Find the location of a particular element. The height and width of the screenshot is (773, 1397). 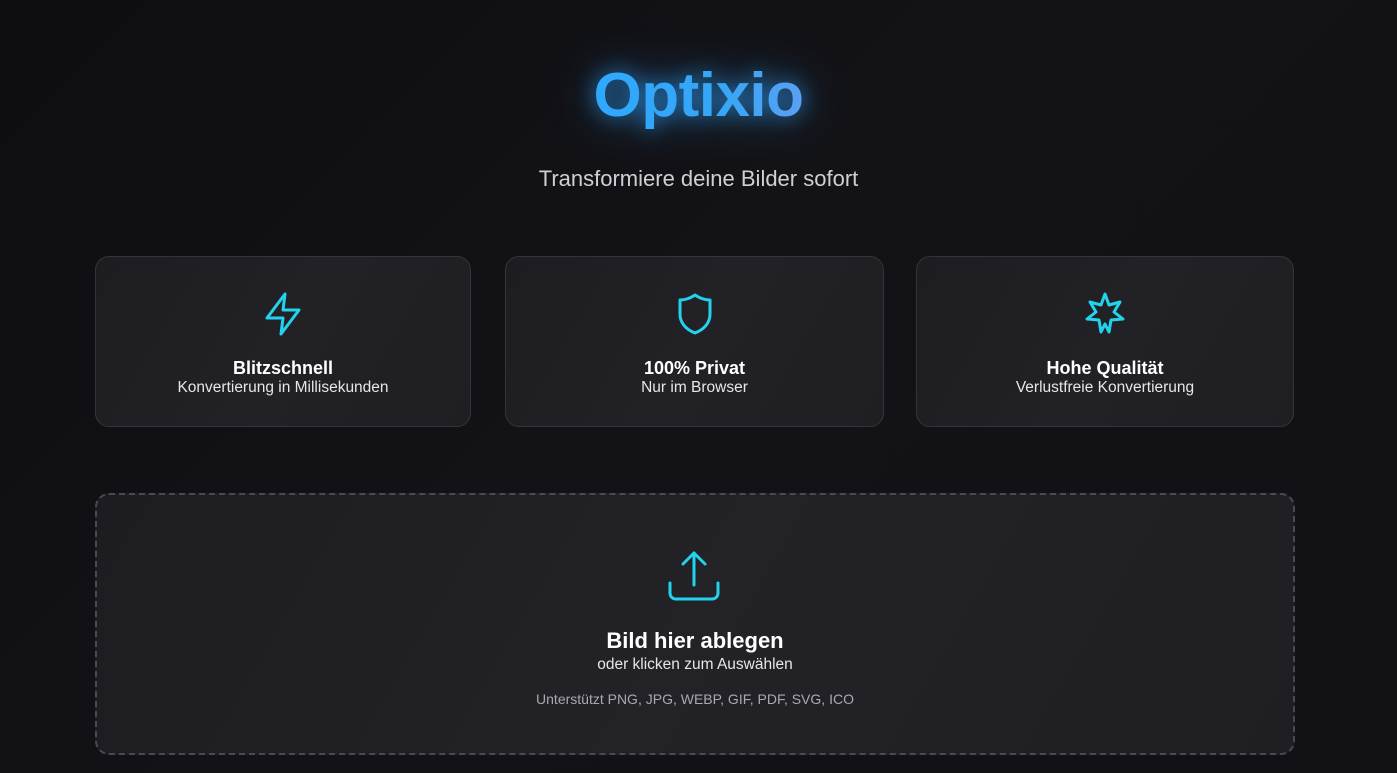

feature-title: Blitzschnell is located at coordinates (283, 368).